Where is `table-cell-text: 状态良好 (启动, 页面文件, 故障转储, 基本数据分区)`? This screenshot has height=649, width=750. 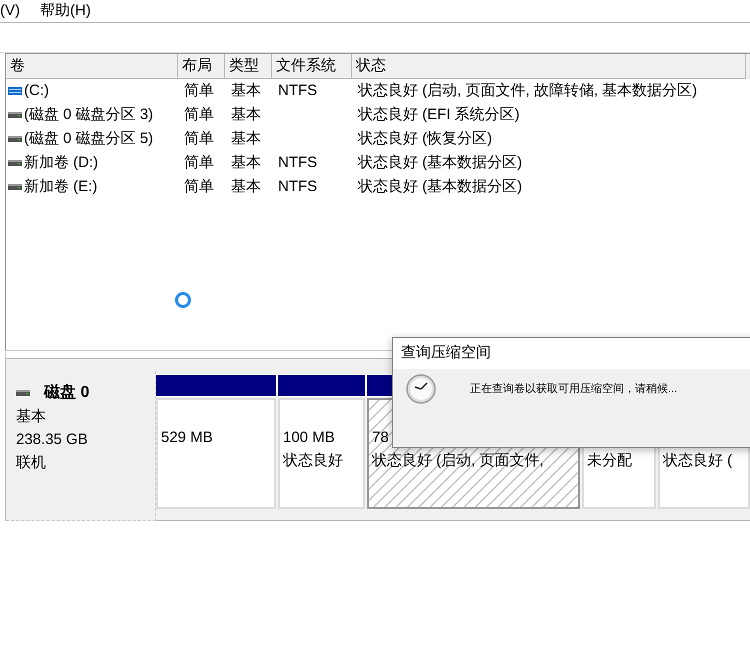 table-cell-text: 状态良好 (启动, 页面文件, 故障转储, 基本数据分区) is located at coordinates (528, 90).